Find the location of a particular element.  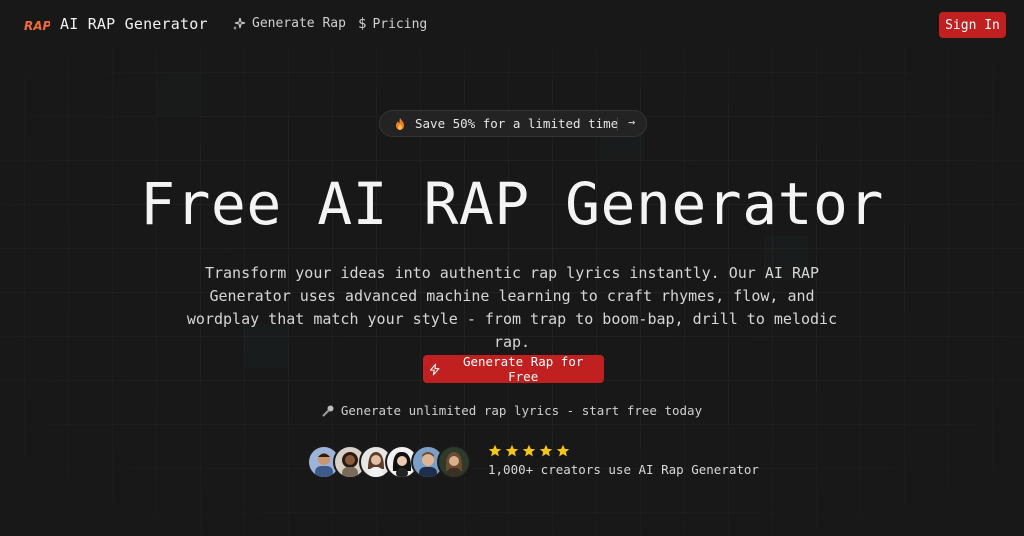

avatar is located at coordinates (454, 462).